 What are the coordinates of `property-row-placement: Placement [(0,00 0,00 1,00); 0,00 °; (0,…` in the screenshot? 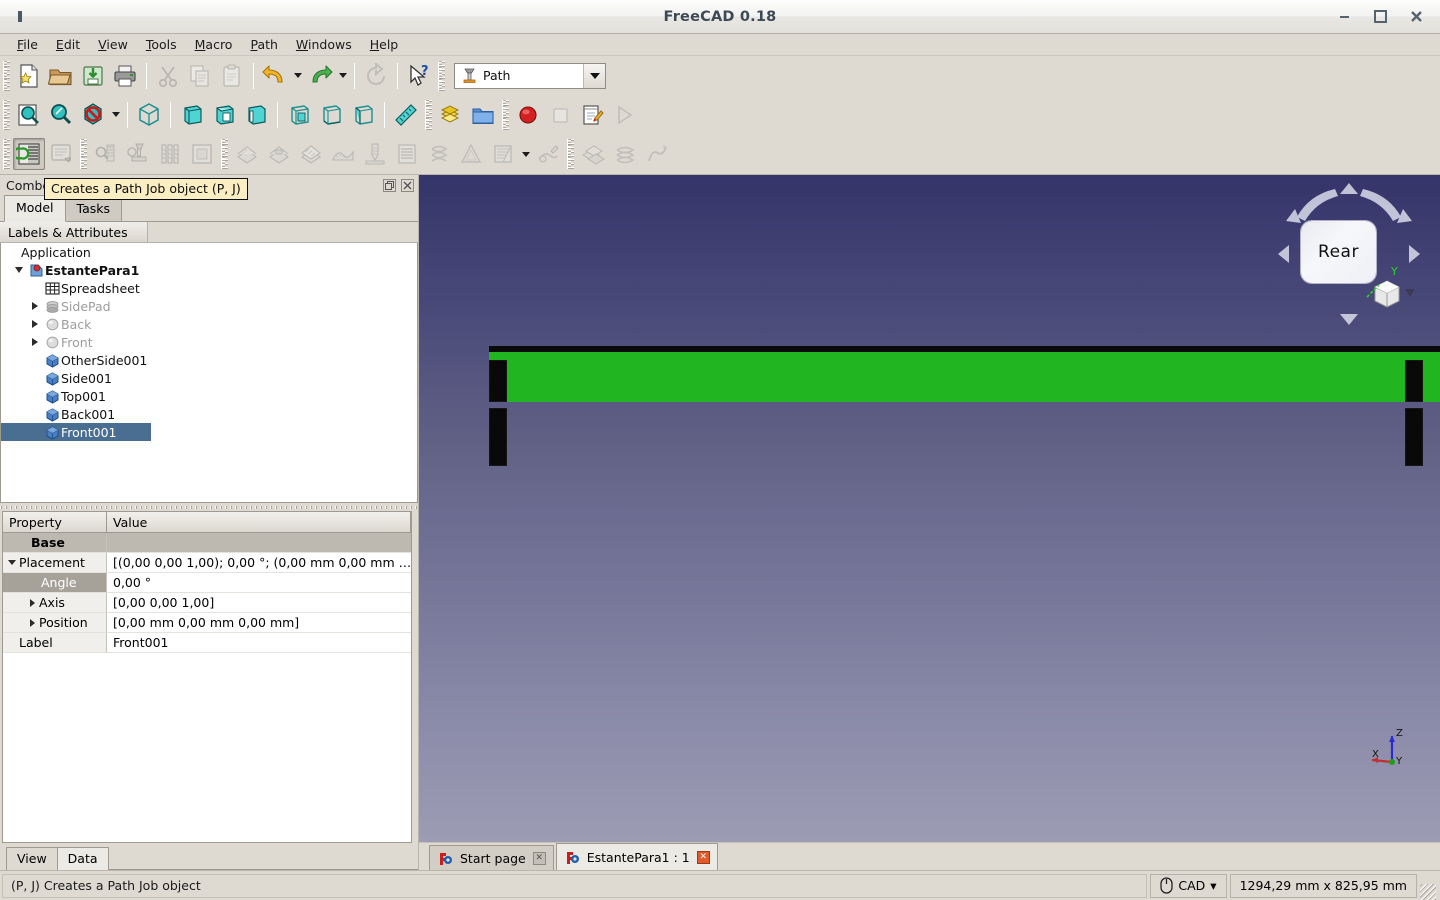 It's located at (207, 563).